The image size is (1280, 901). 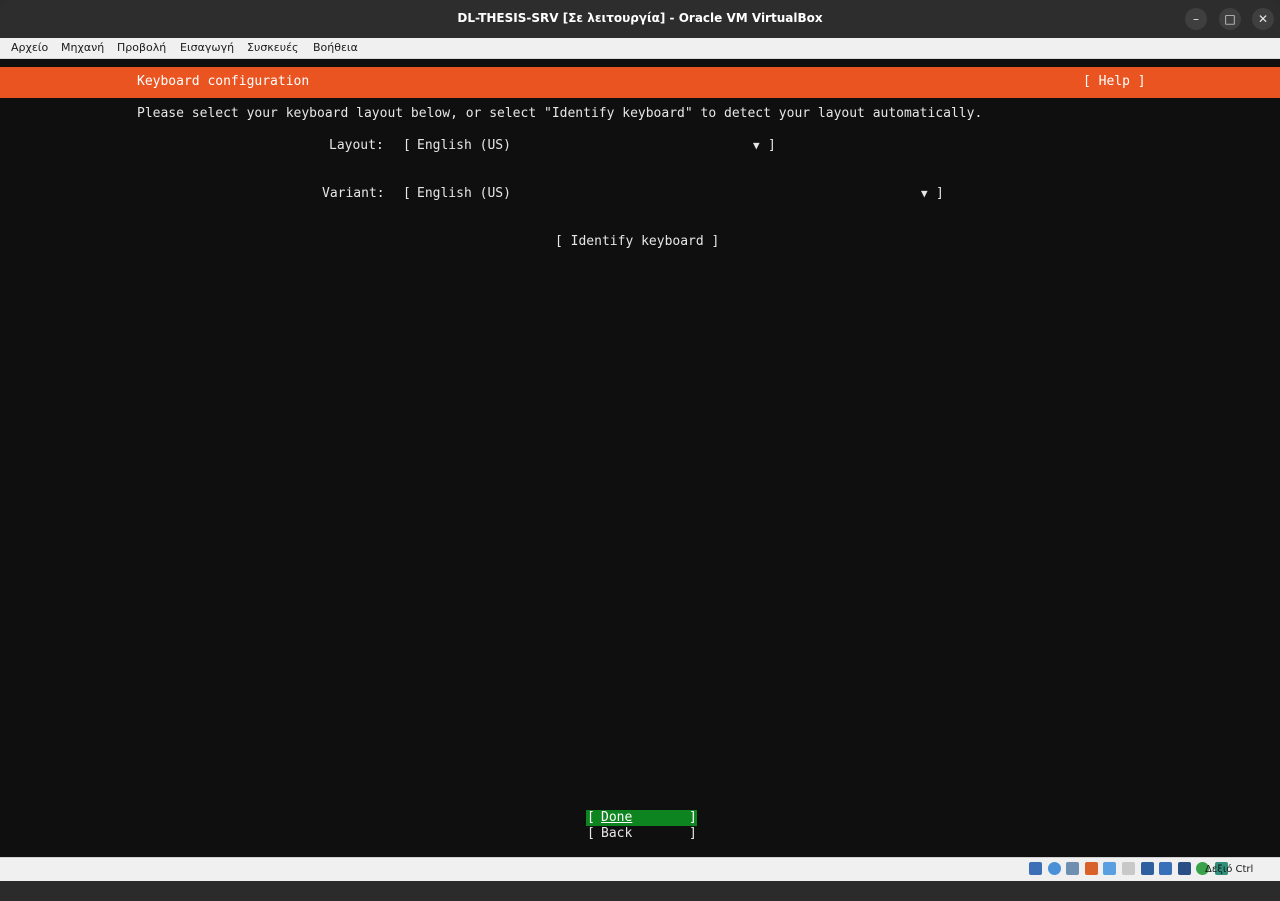 What do you see at coordinates (1114, 81) in the screenshot?
I see `help-button: [ Help ]` at bounding box center [1114, 81].